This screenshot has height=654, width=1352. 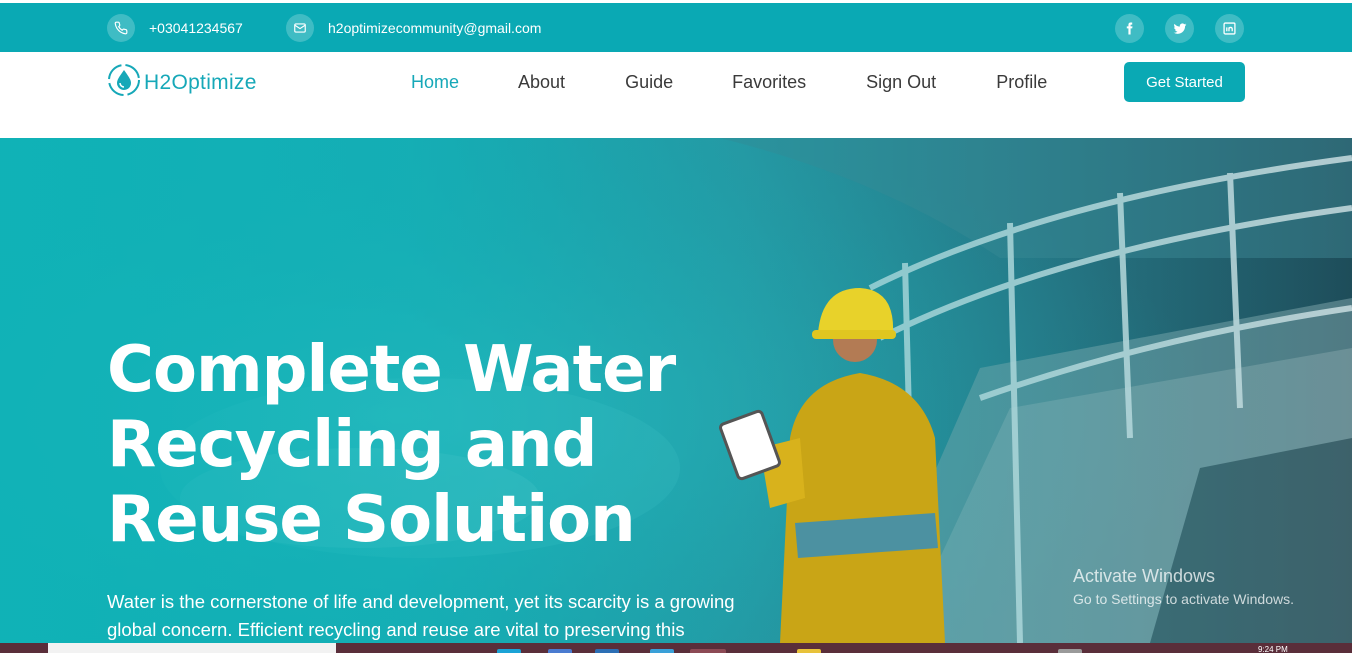 I want to click on social-links, so click(x=1179, y=28).